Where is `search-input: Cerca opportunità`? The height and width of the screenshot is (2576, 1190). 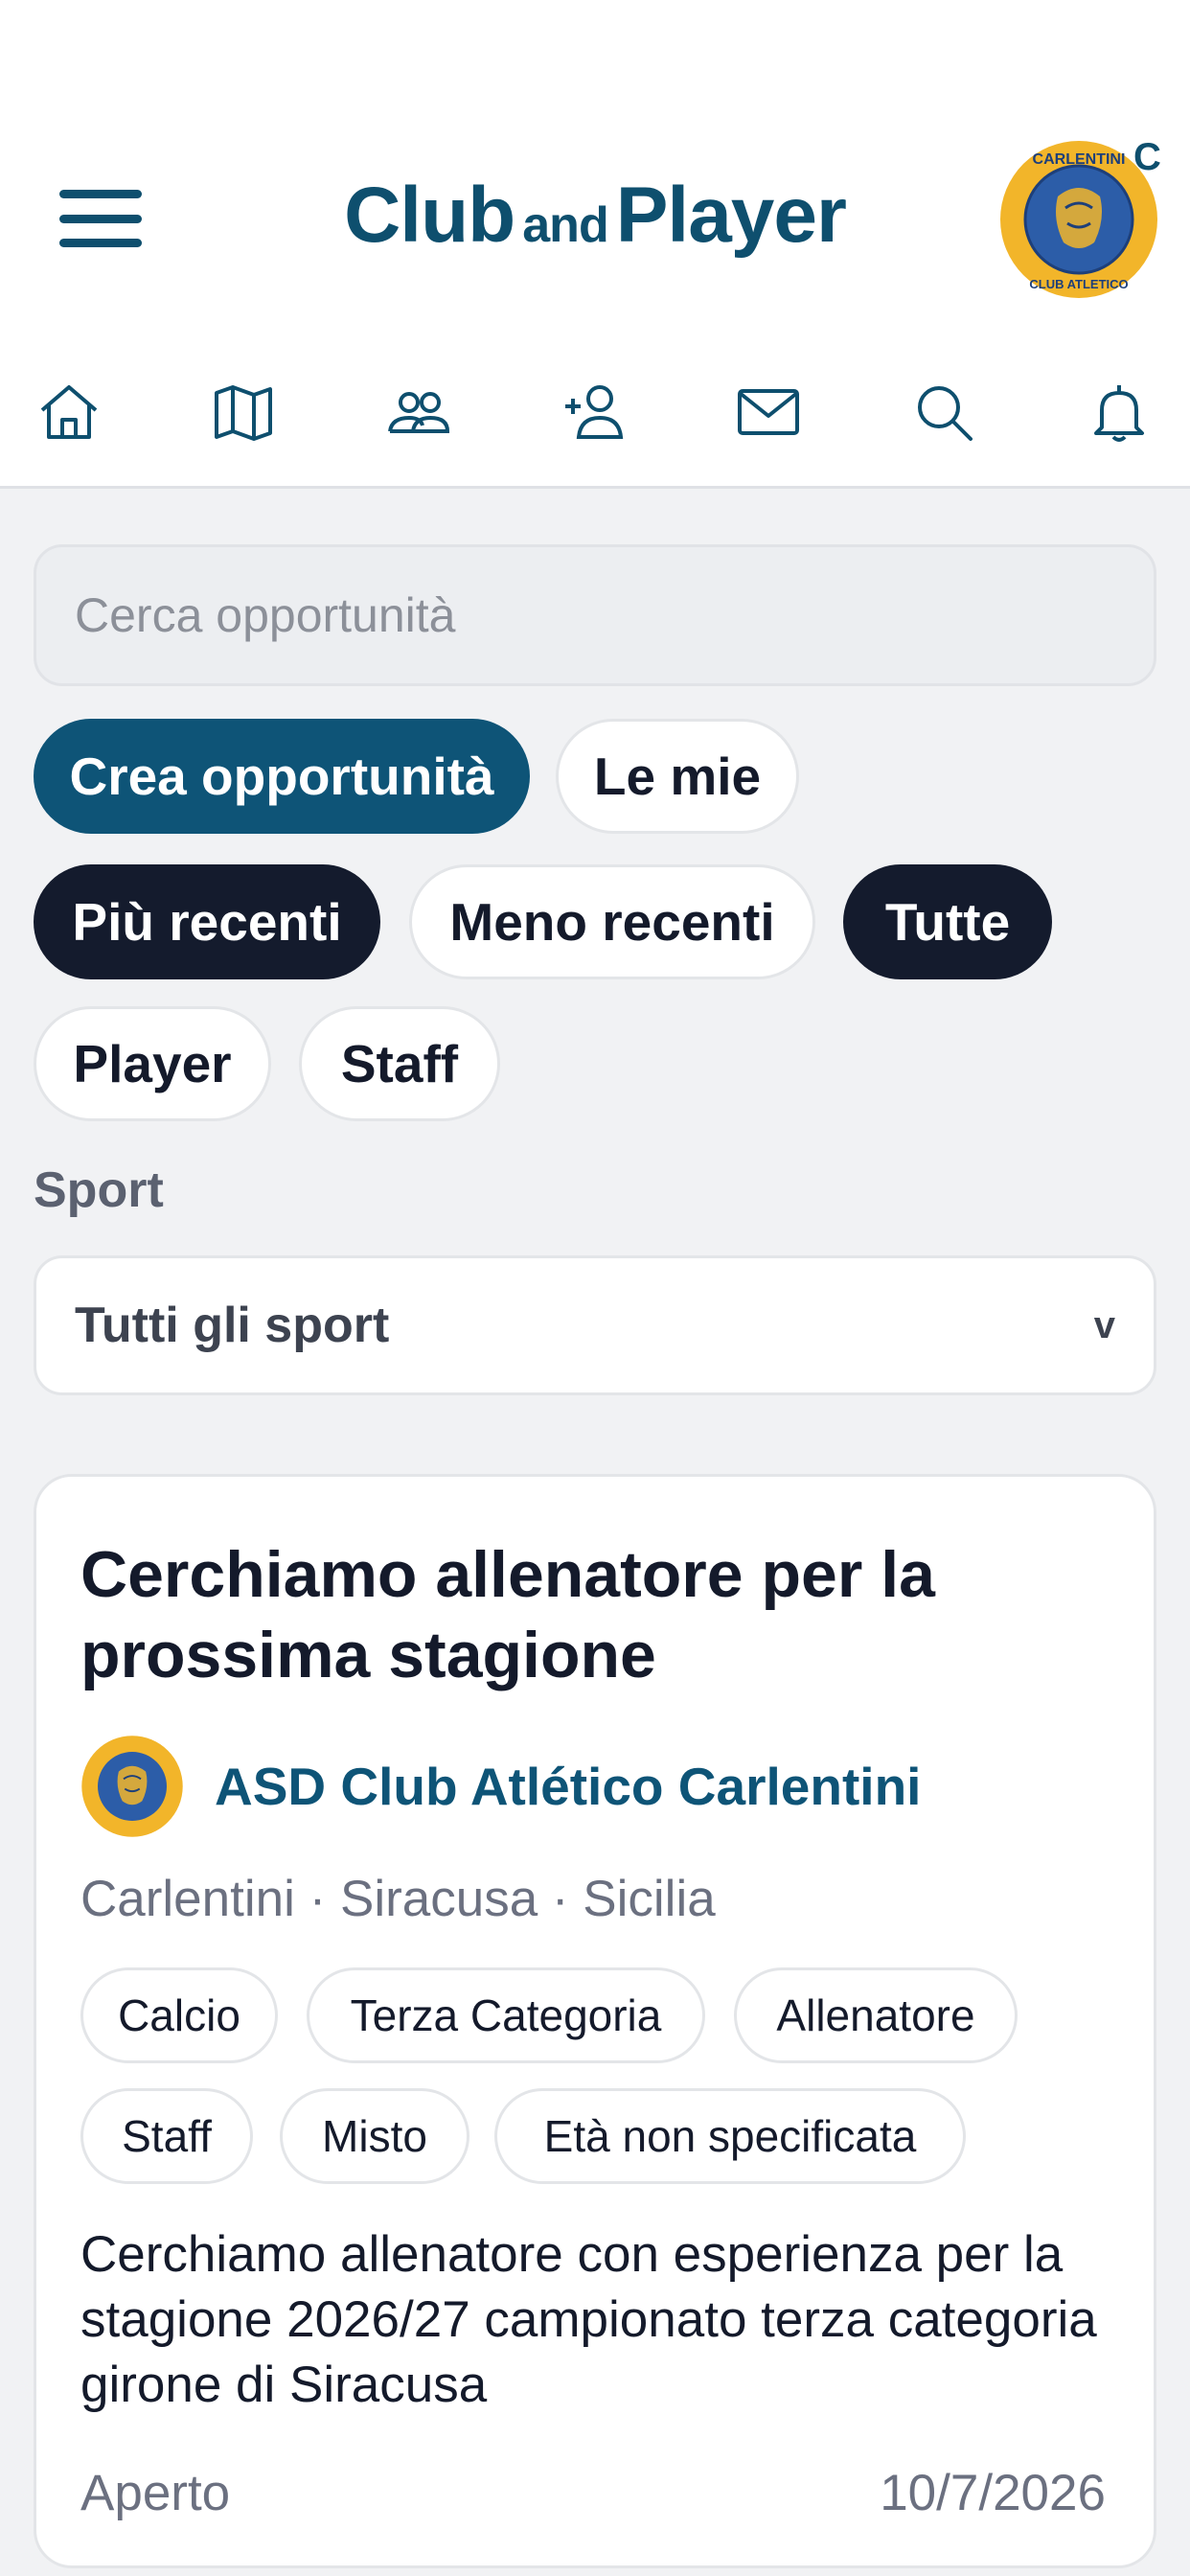
search-input: Cerca opportunità is located at coordinates (595, 615).